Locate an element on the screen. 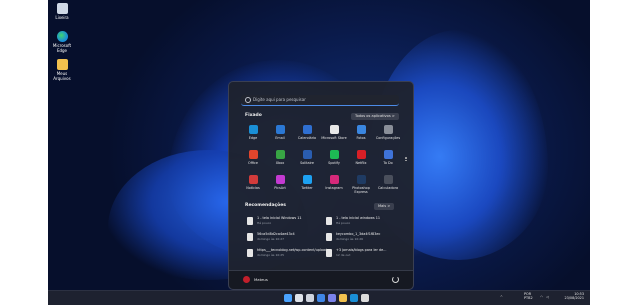 This screenshot has height=305, width=640. pinned-app: PicsArt is located at coordinates (280, 182).